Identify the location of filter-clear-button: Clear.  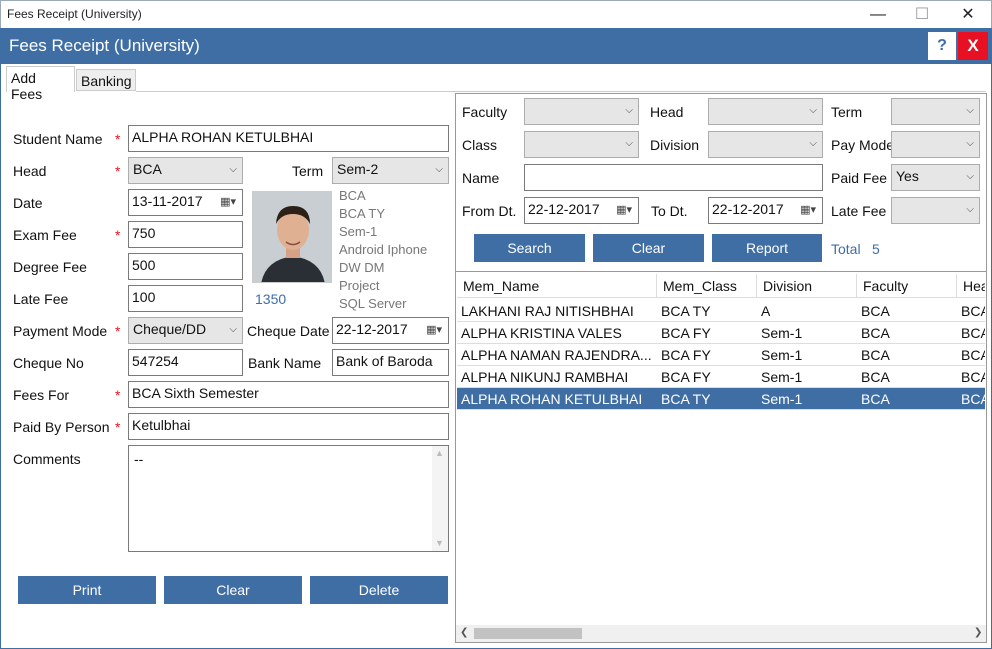
(648, 248).